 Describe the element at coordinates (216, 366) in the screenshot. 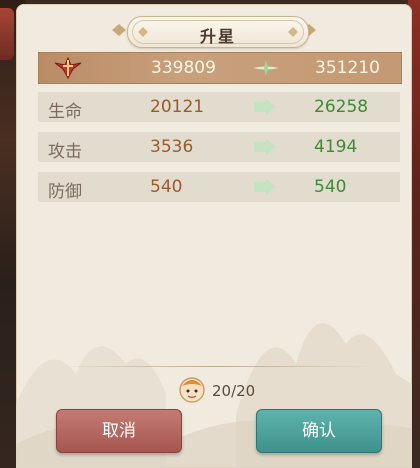

I see `divider` at that location.